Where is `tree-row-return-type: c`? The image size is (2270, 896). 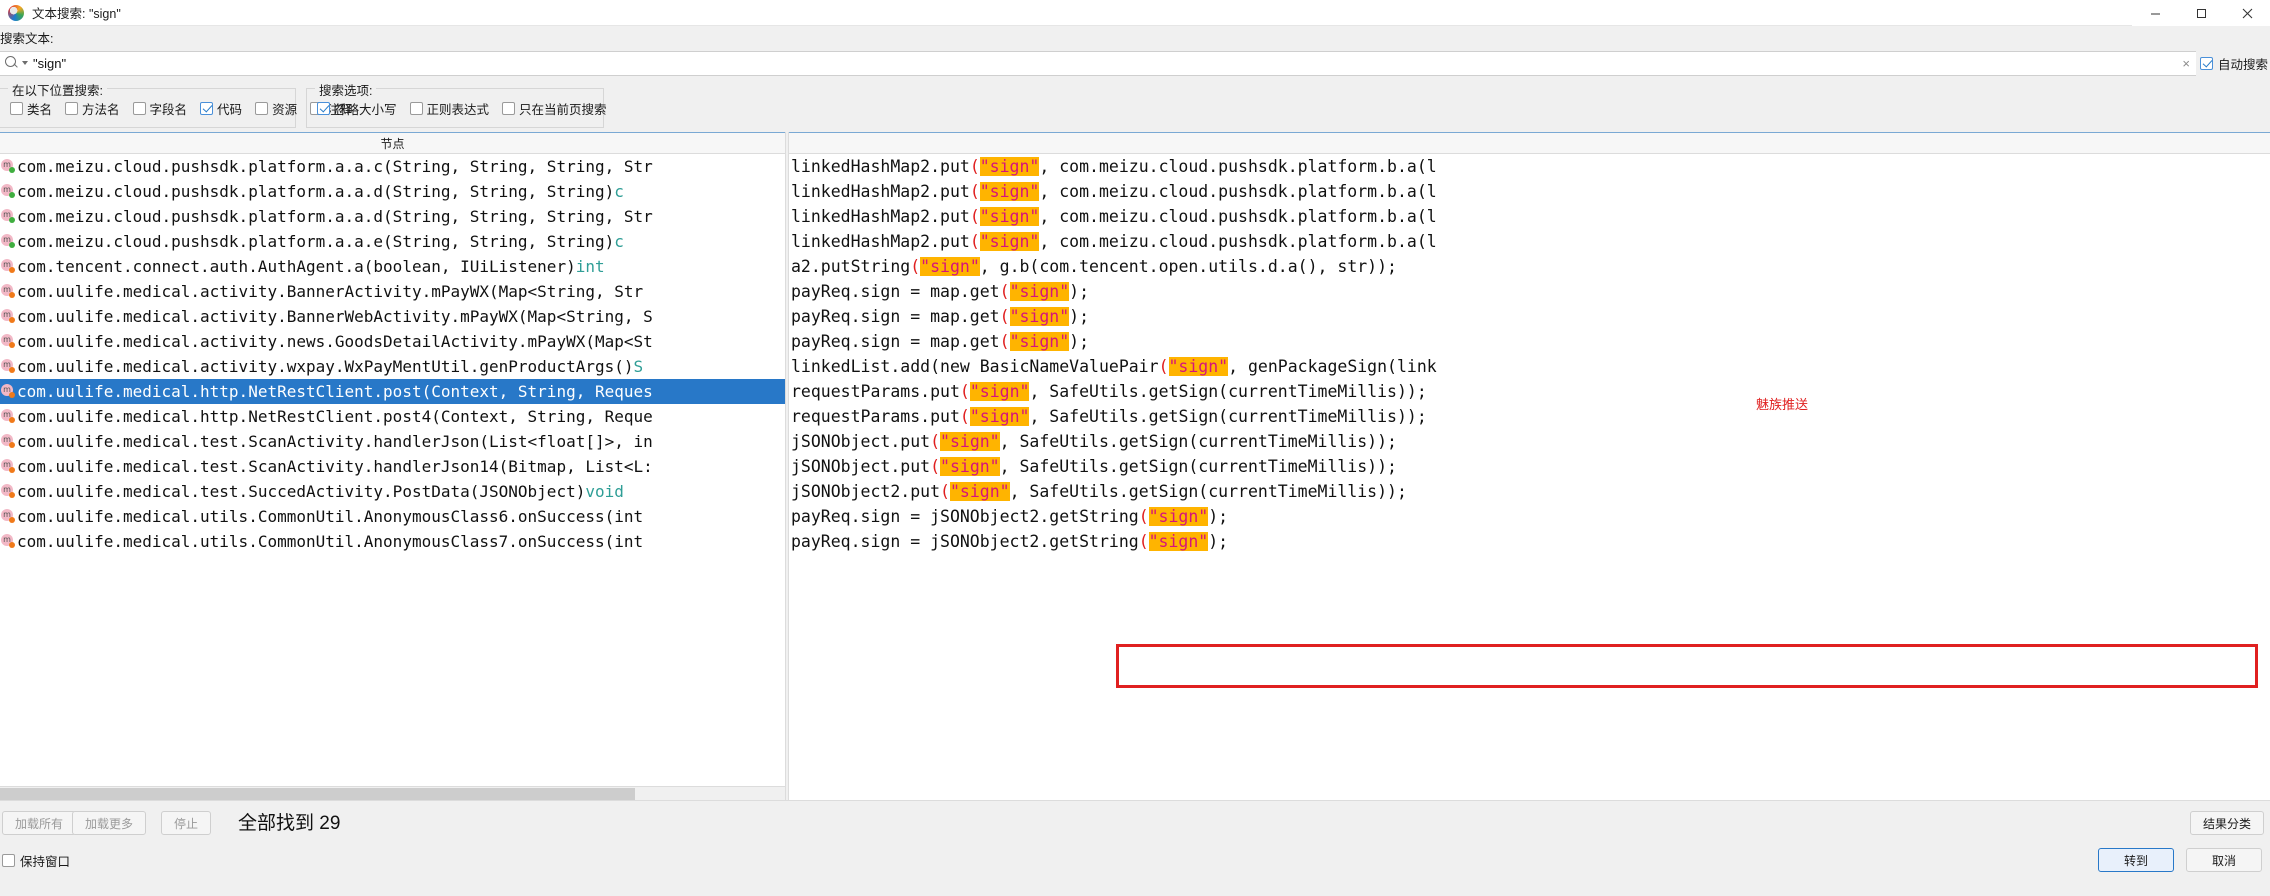
tree-row-return-type: c is located at coordinates (619, 241).